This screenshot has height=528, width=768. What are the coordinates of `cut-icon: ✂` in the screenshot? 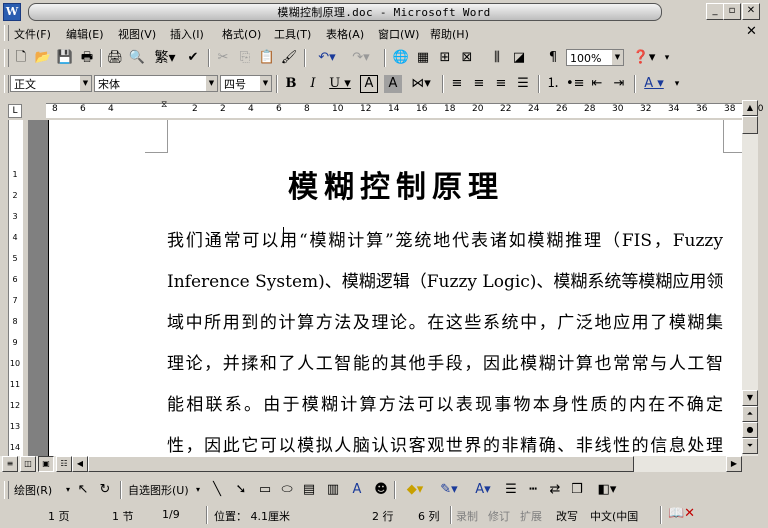 It's located at (223, 58).